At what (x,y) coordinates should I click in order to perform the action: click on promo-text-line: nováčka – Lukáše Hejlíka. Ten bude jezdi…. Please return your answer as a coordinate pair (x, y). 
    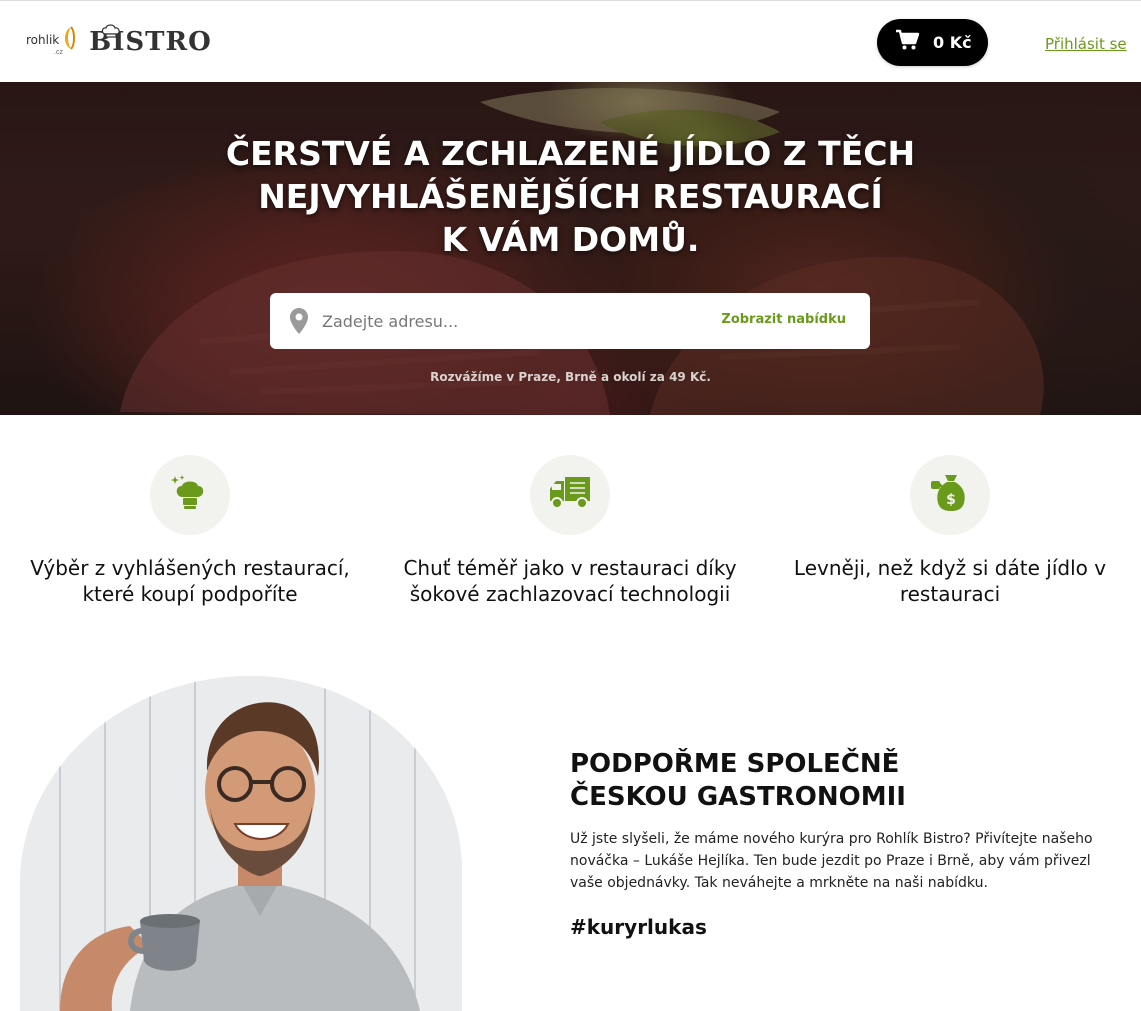
    Looking at the image, I should click on (830, 861).